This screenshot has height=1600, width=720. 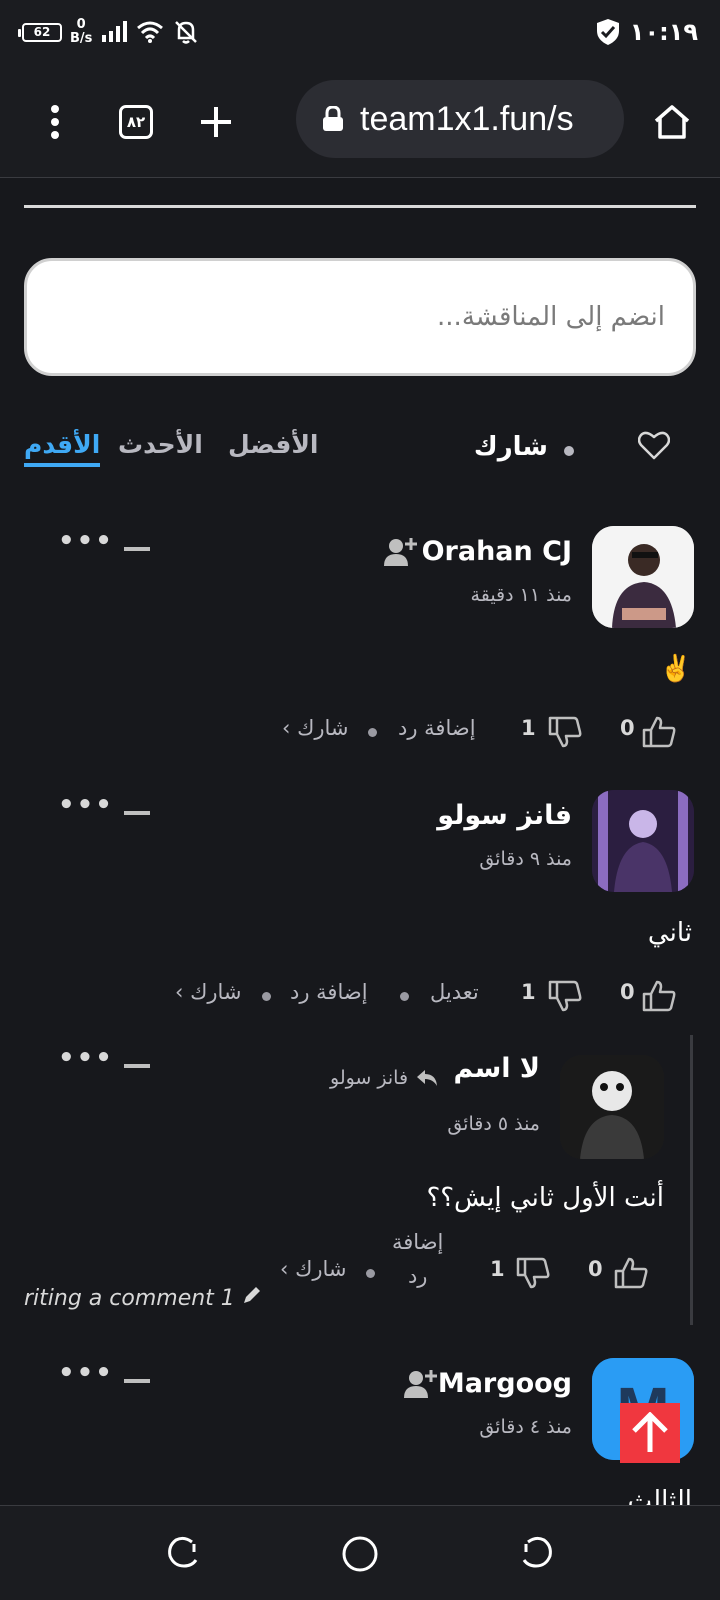 I want to click on reply-label-line2: رد, so click(x=417, y=1276).